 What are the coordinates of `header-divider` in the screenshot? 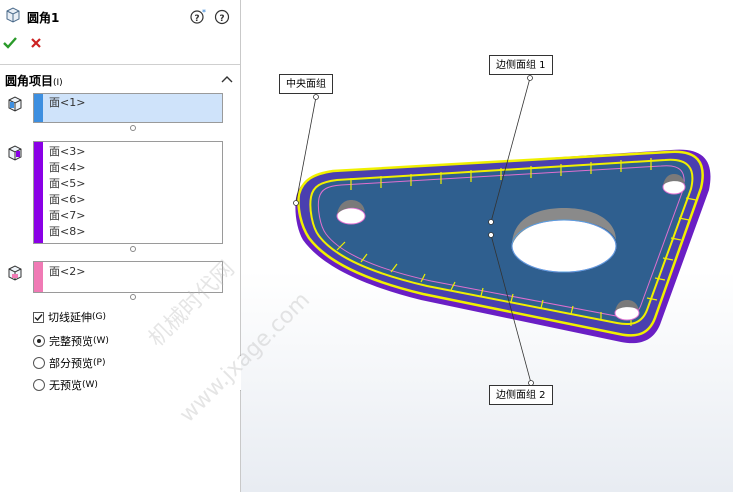 It's located at (120, 64).